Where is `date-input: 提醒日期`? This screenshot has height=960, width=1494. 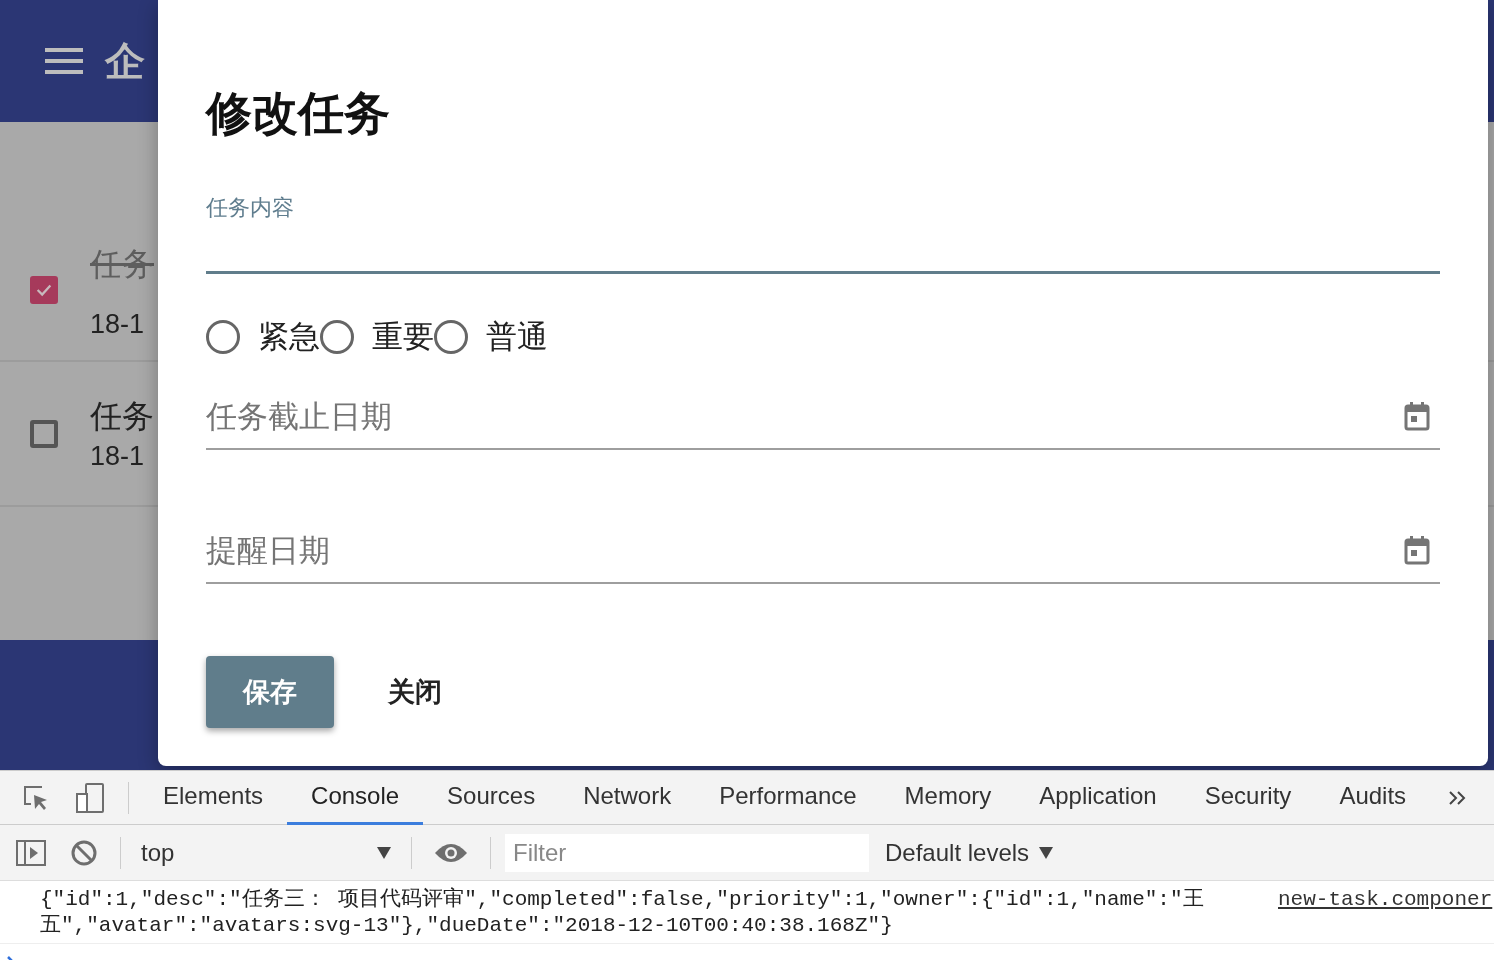 date-input: 提醒日期 is located at coordinates (805, 550).